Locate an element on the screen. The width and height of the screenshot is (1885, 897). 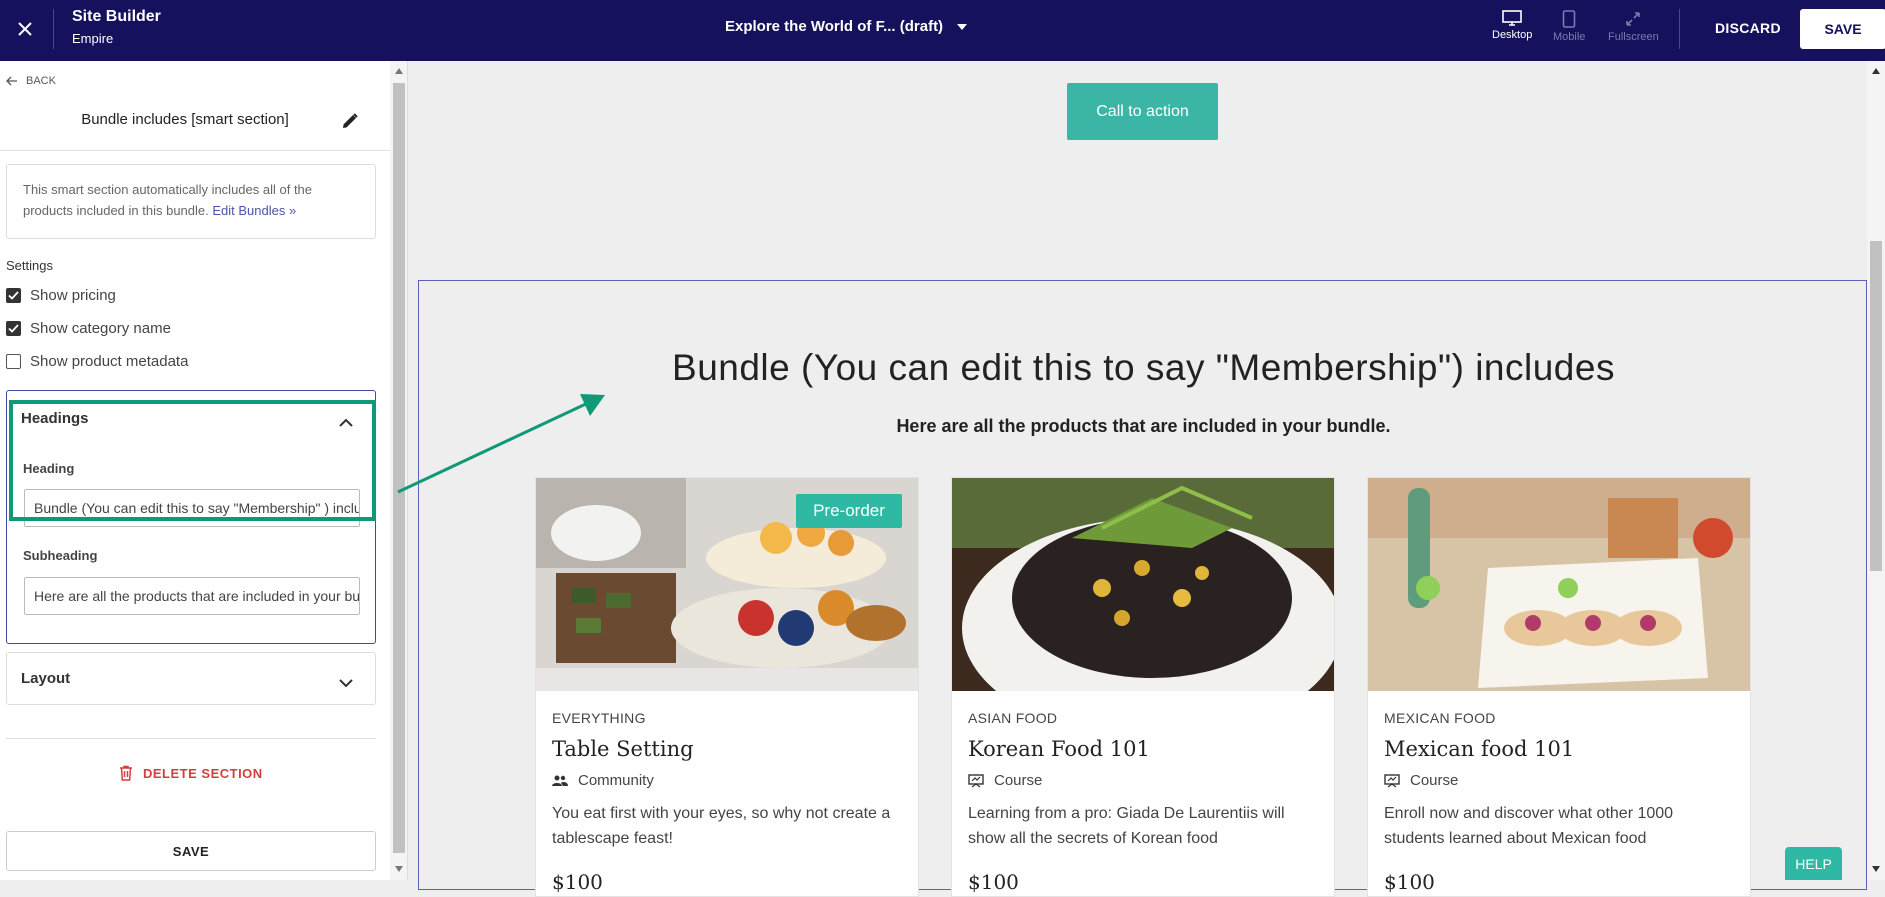
canvas-scrollbar is located at coordinates (1876, 470).